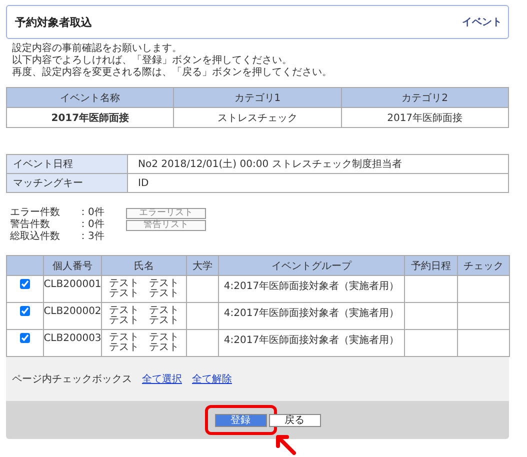 The width and height of the screenshot is (527, 457). What do you see at coordinates (424, 98) in the screenshot?
I see `column-header: カテゴリ2` at bounding box center [424, 98].